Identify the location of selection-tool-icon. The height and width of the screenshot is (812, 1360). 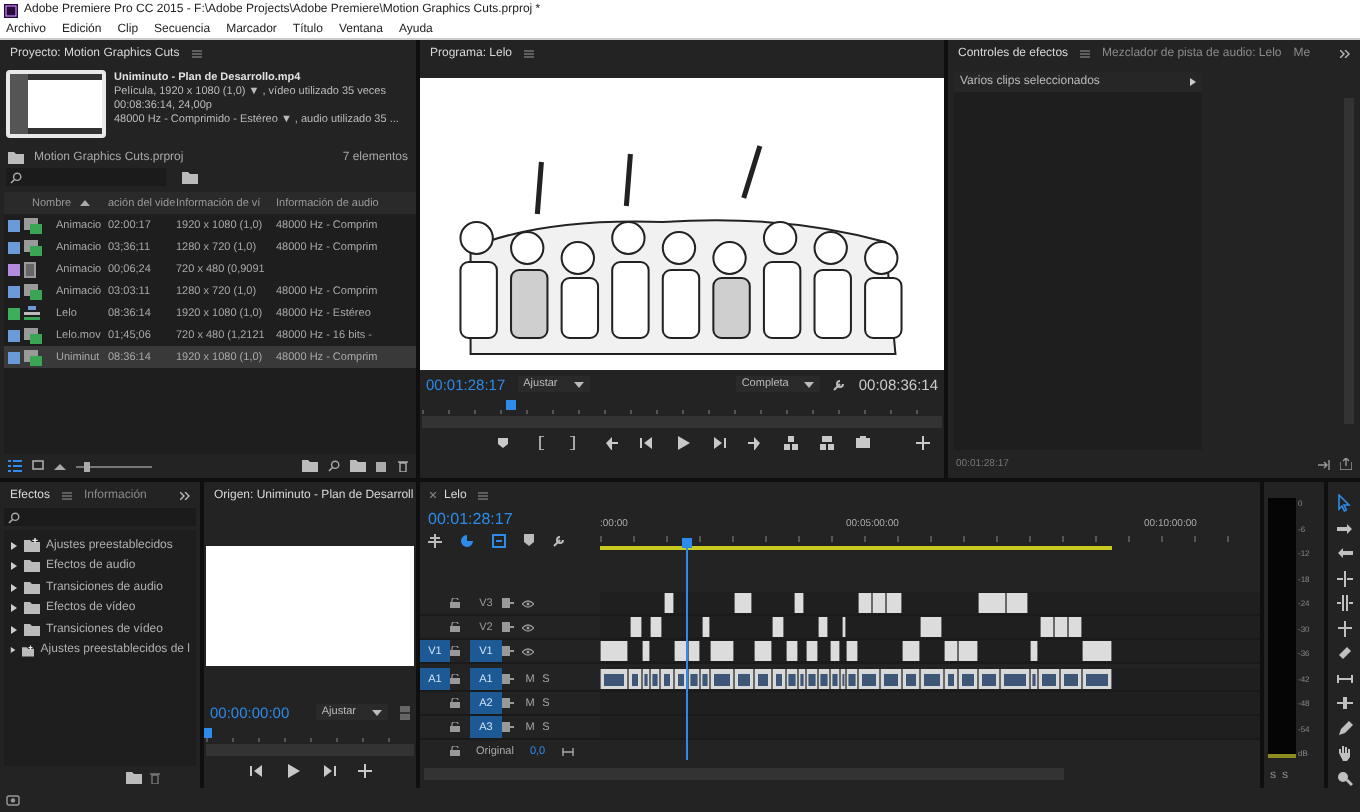
(1344, 503).